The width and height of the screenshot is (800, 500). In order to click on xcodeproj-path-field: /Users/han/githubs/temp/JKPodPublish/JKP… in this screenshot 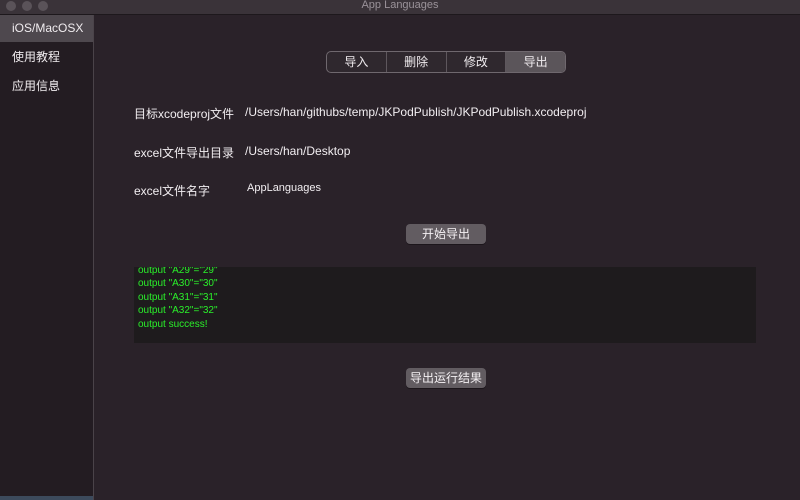, I will do `click(416, 112)`.